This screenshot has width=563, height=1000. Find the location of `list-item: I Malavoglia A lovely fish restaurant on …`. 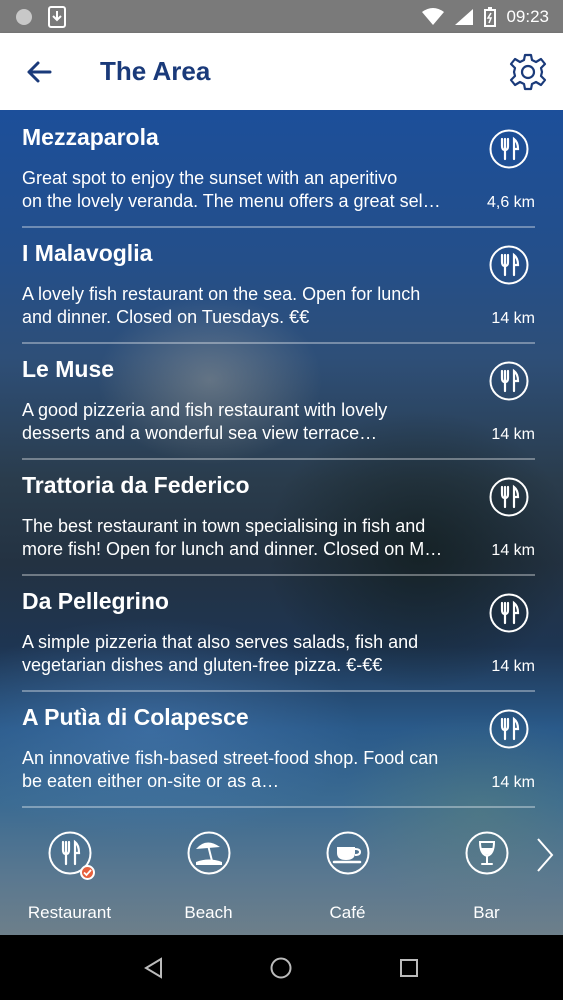

list-item: I Malavoglia A lovely fish restaurant on … is located at coordinates (281, 285).